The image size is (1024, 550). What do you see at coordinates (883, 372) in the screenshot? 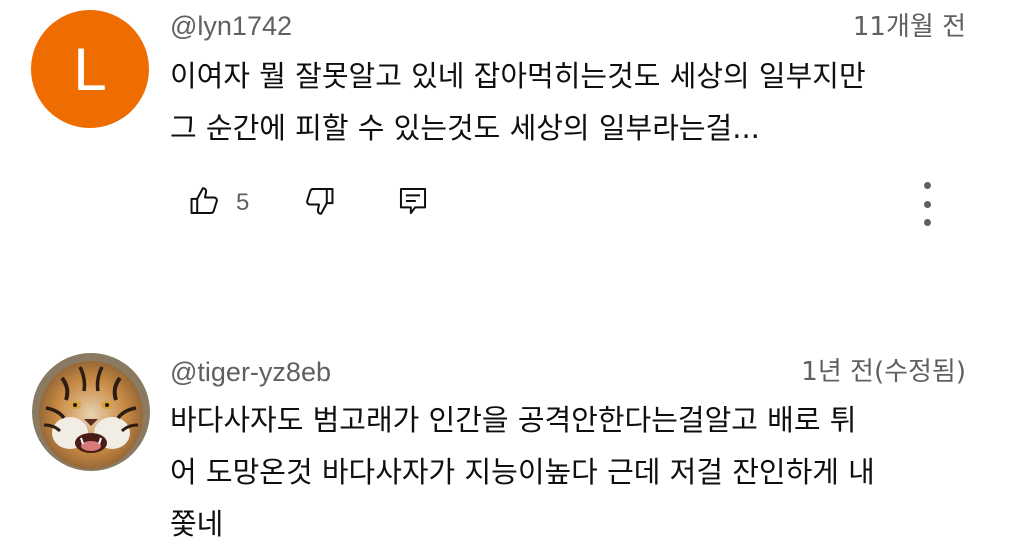
I see `comment-timestamp: 1년 전(수정됨)` at bounding box center [883, 372].